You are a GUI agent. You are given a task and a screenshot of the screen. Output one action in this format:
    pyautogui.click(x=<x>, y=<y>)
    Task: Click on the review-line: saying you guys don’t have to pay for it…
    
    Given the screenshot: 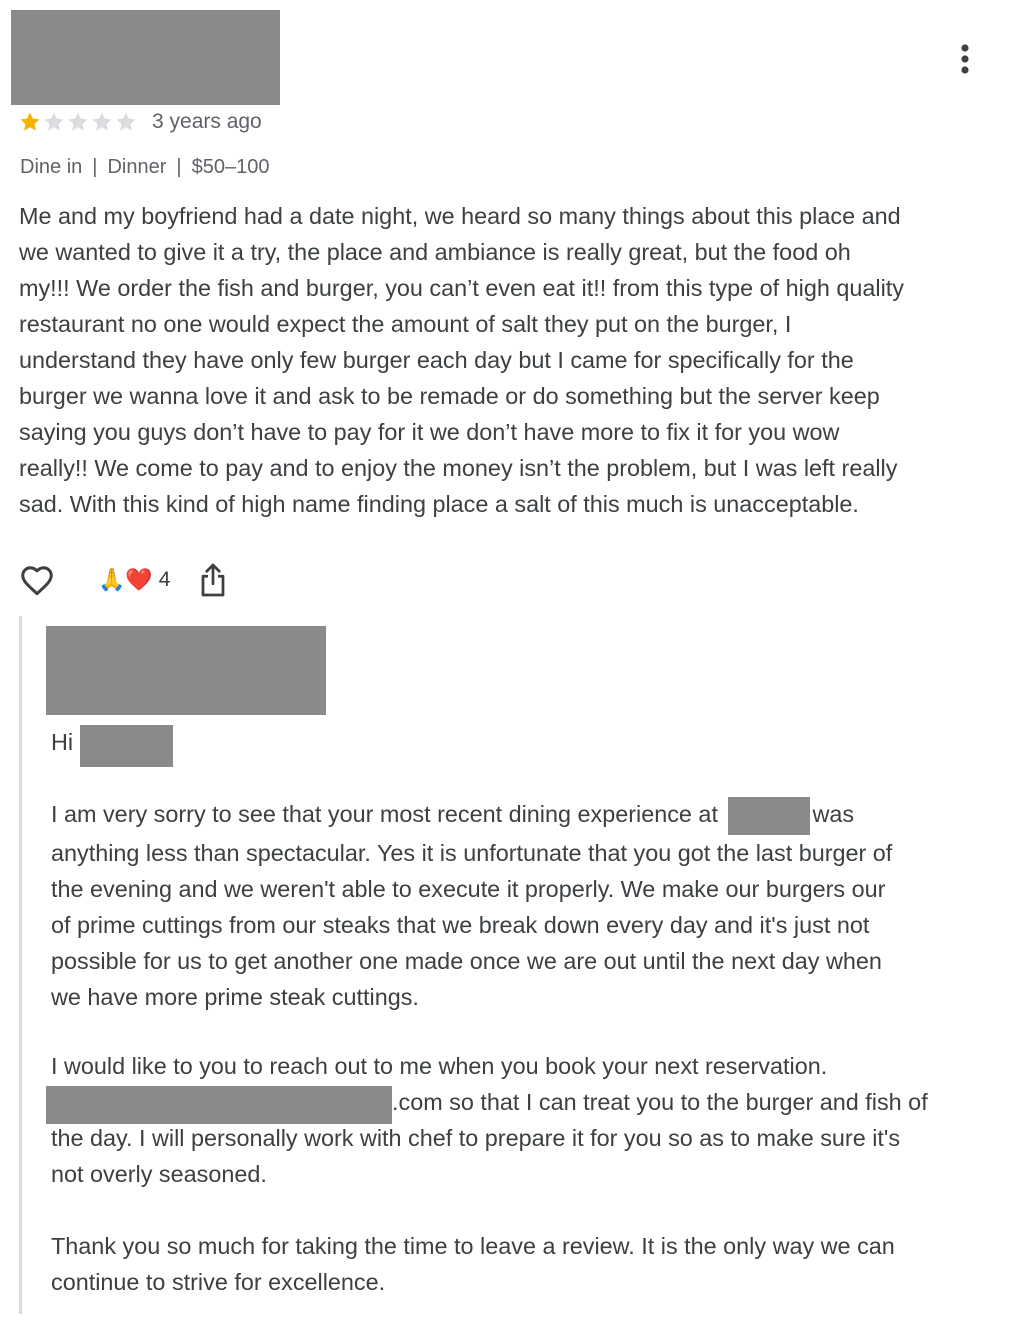 What is the action you would take?
    pyautogui.click(x=429, y=432)
    